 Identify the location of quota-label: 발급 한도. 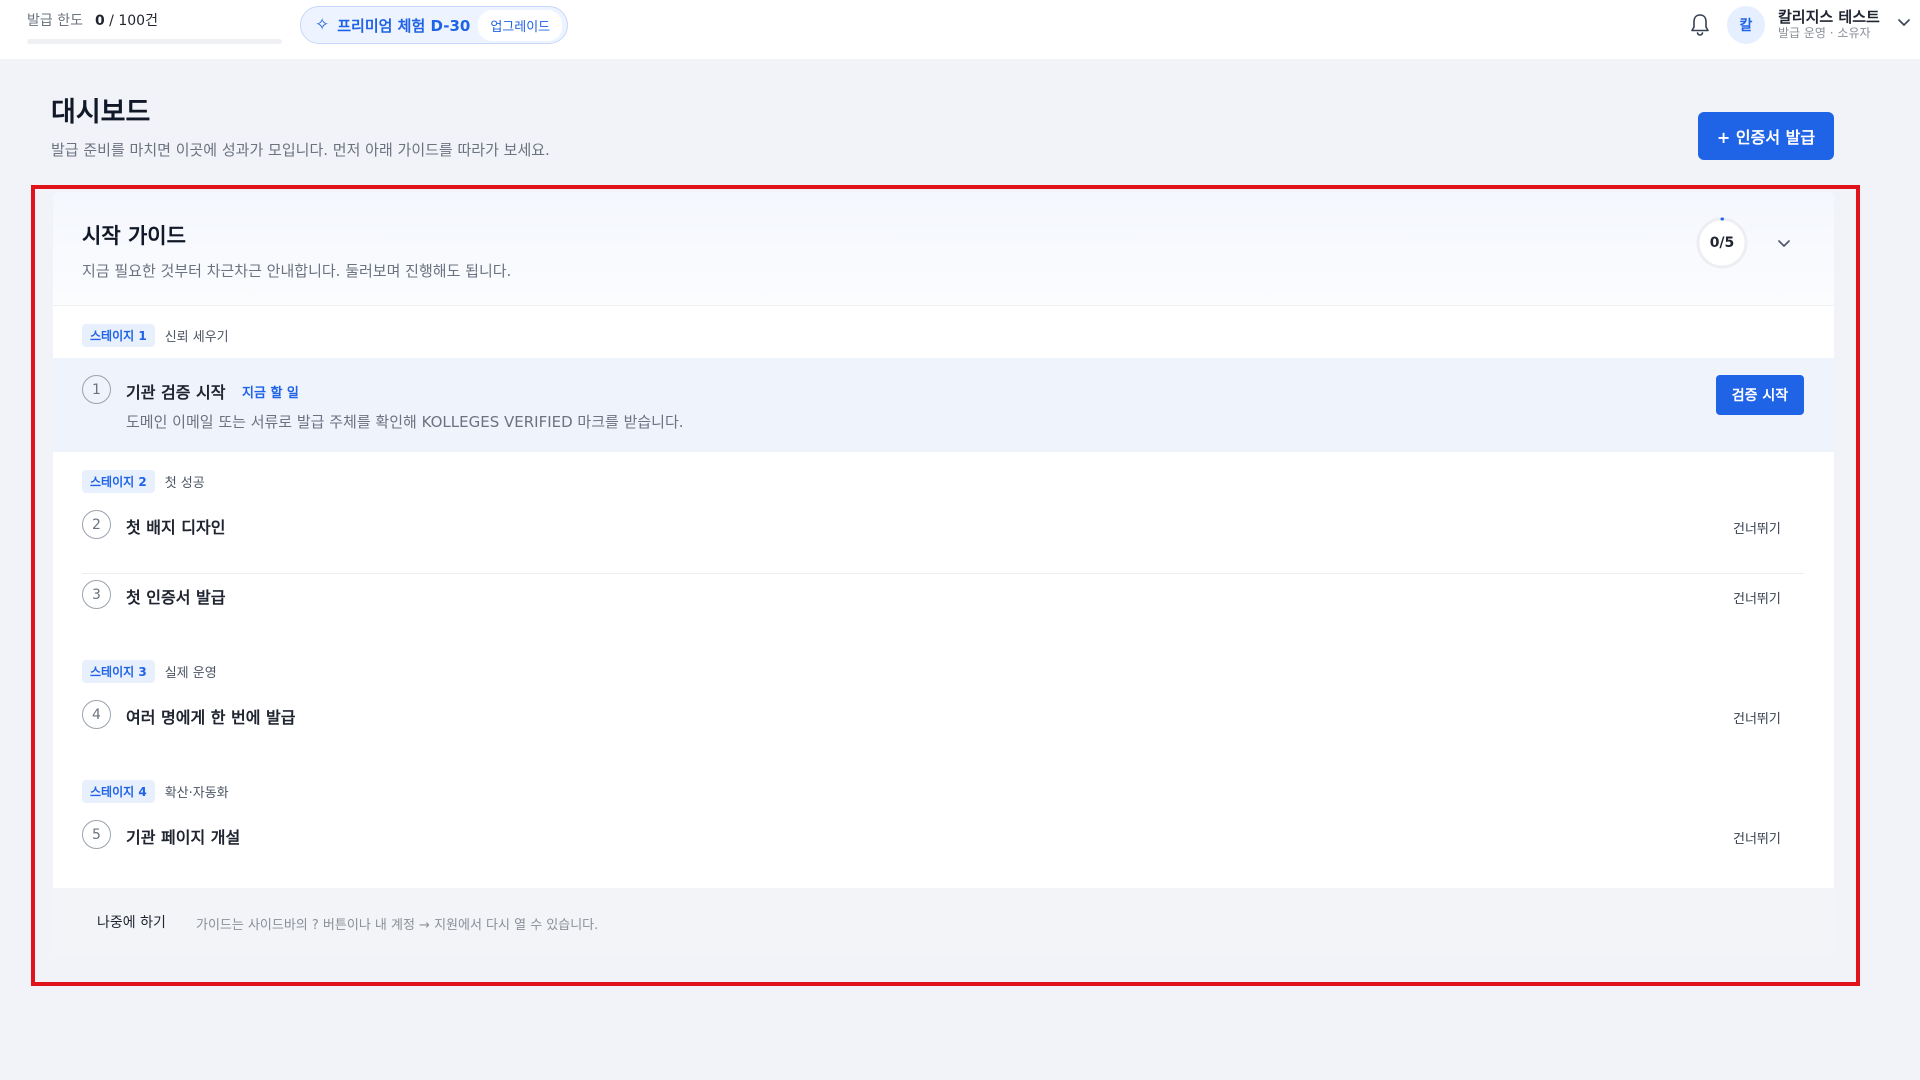
(55, 21).